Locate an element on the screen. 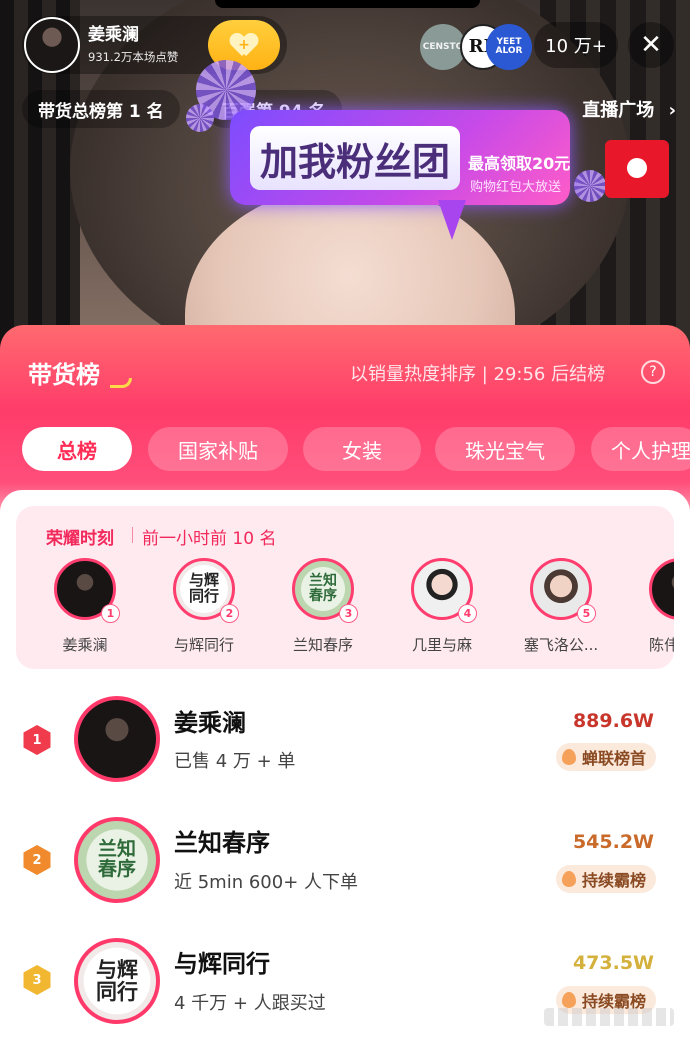 This screenshot has height=1040, width=690. rank-badge: 4 is located at coordinates (467, 613).